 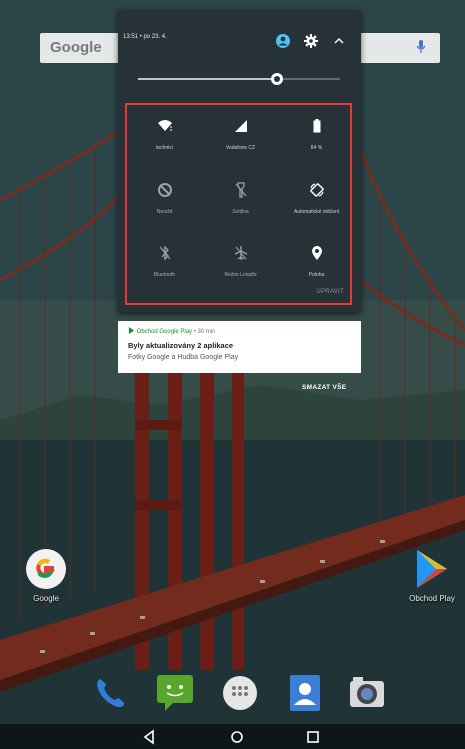 What do you see at coordinates (316, 253) in the screenshot?
I see `location-icon` at bounding box center [316, 253].